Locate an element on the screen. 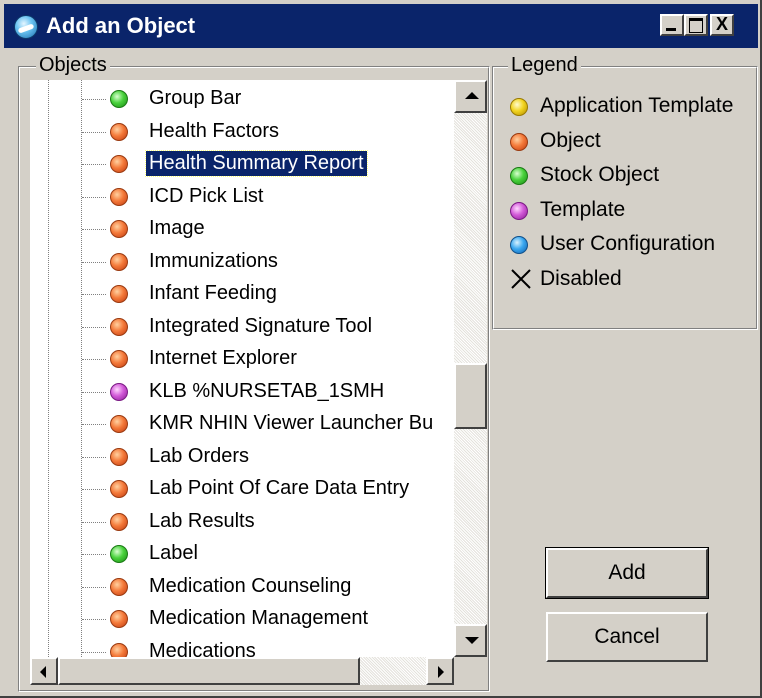  tree-item-label: Label is located at coordinates (173, 553).